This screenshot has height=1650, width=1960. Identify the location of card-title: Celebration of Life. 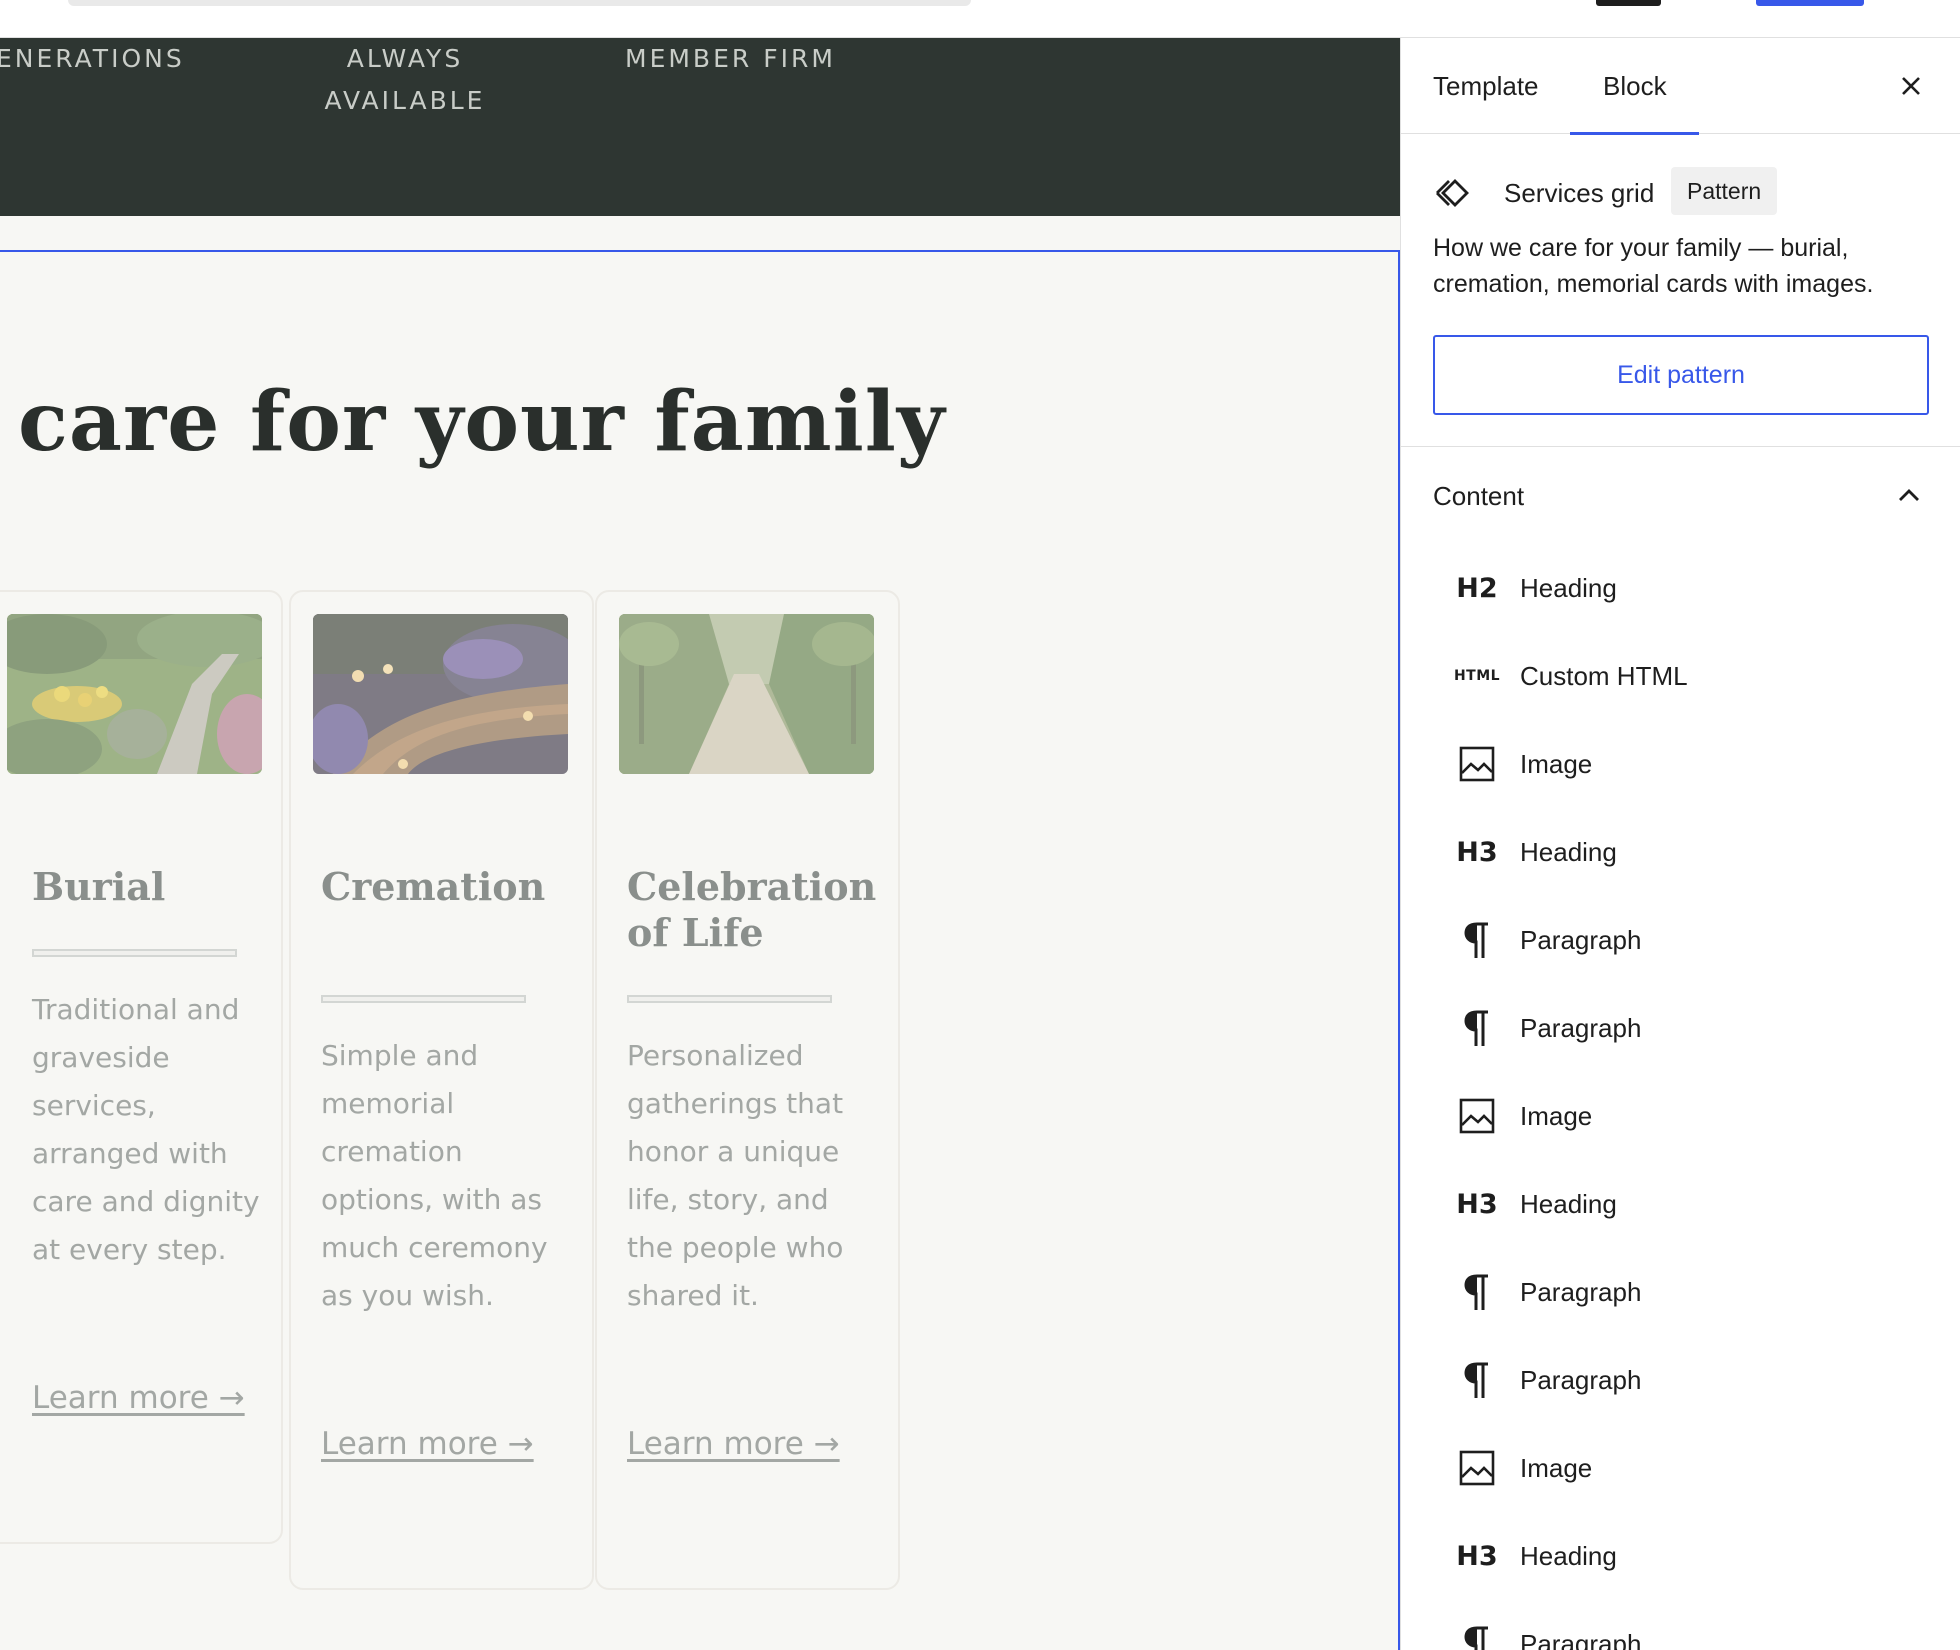
(752, 910).